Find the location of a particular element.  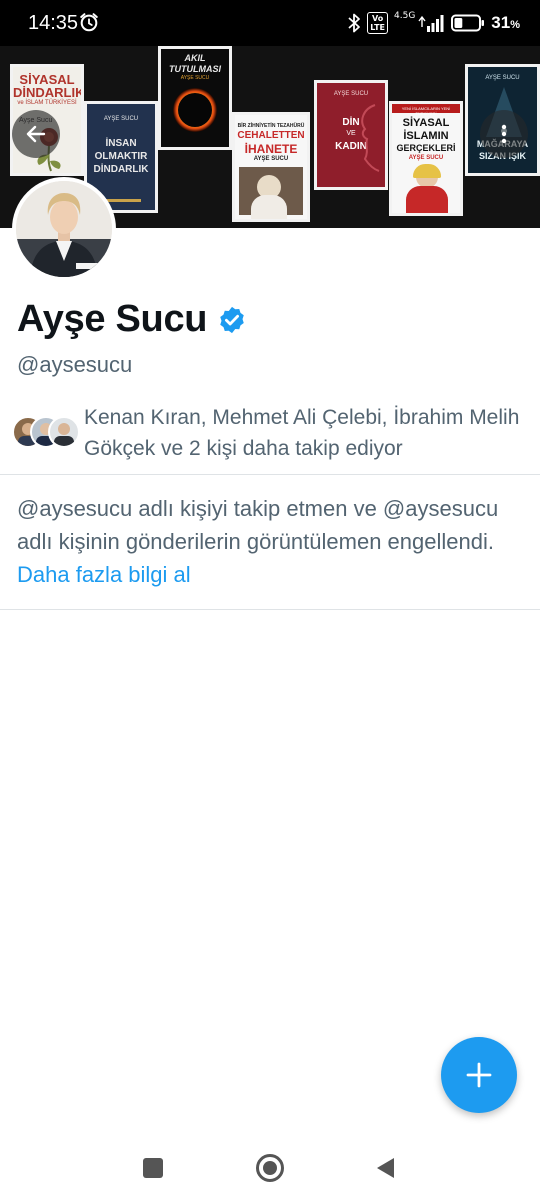

back-button is located at coordinates (36, 134).